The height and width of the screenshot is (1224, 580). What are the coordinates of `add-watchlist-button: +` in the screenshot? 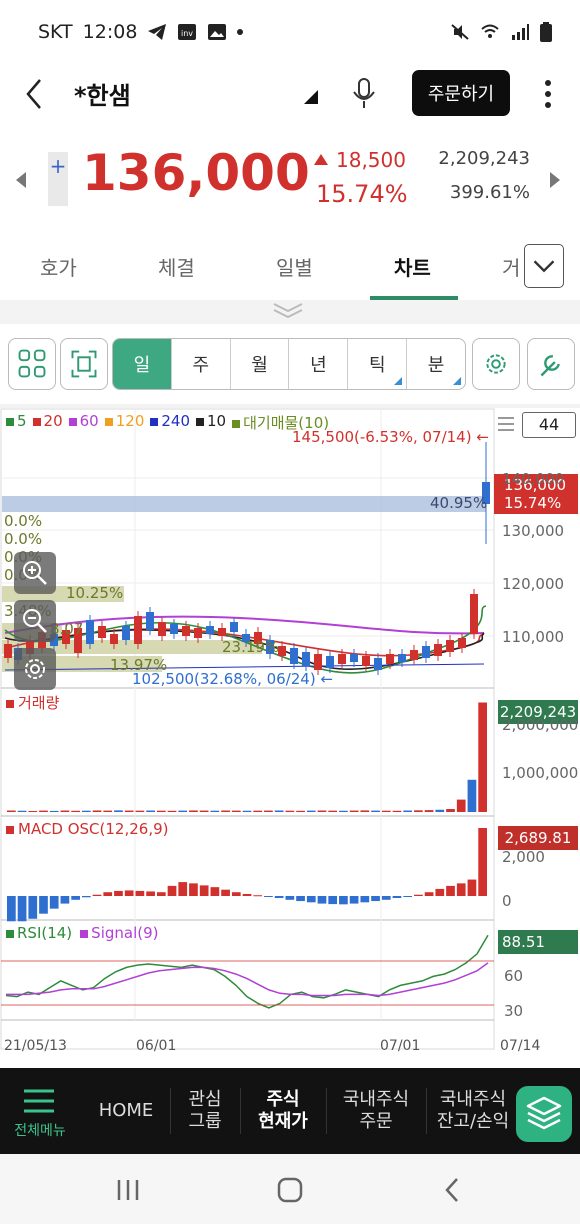 It's located at (58, 179).